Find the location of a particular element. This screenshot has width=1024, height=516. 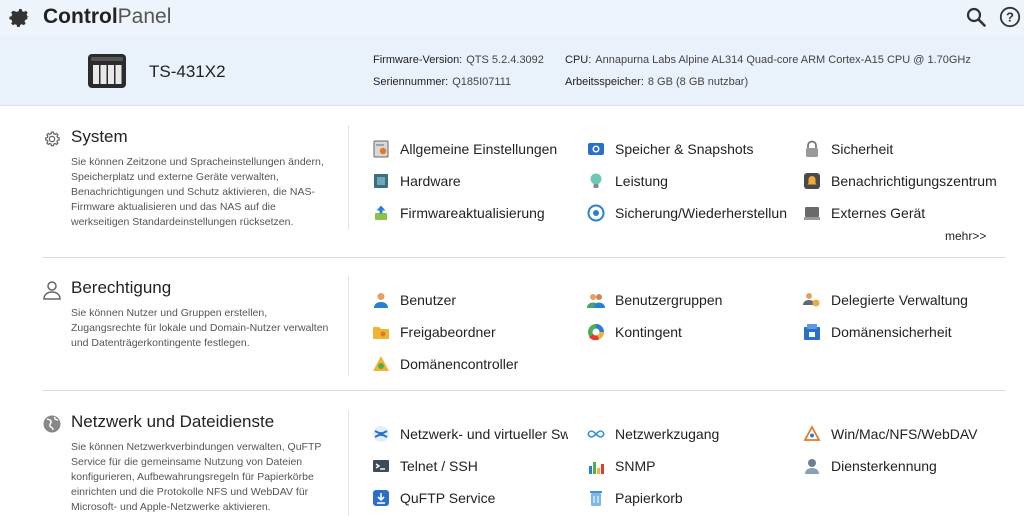

item-netzwerk-virtueller-switch: Netzwerk- und virtueller Switch is located at coordinates (470, 434).